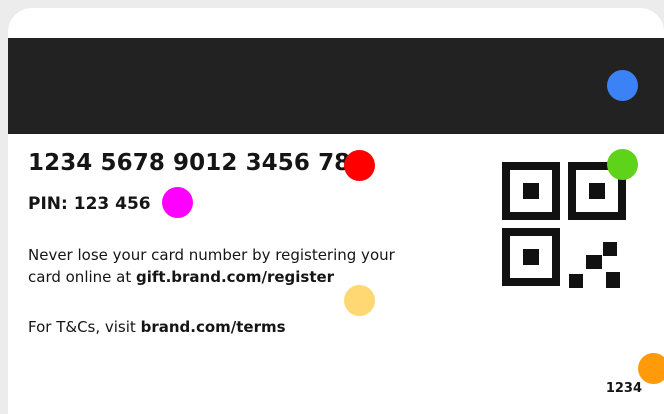  I want to click on blue-dot, so click(622, 85).